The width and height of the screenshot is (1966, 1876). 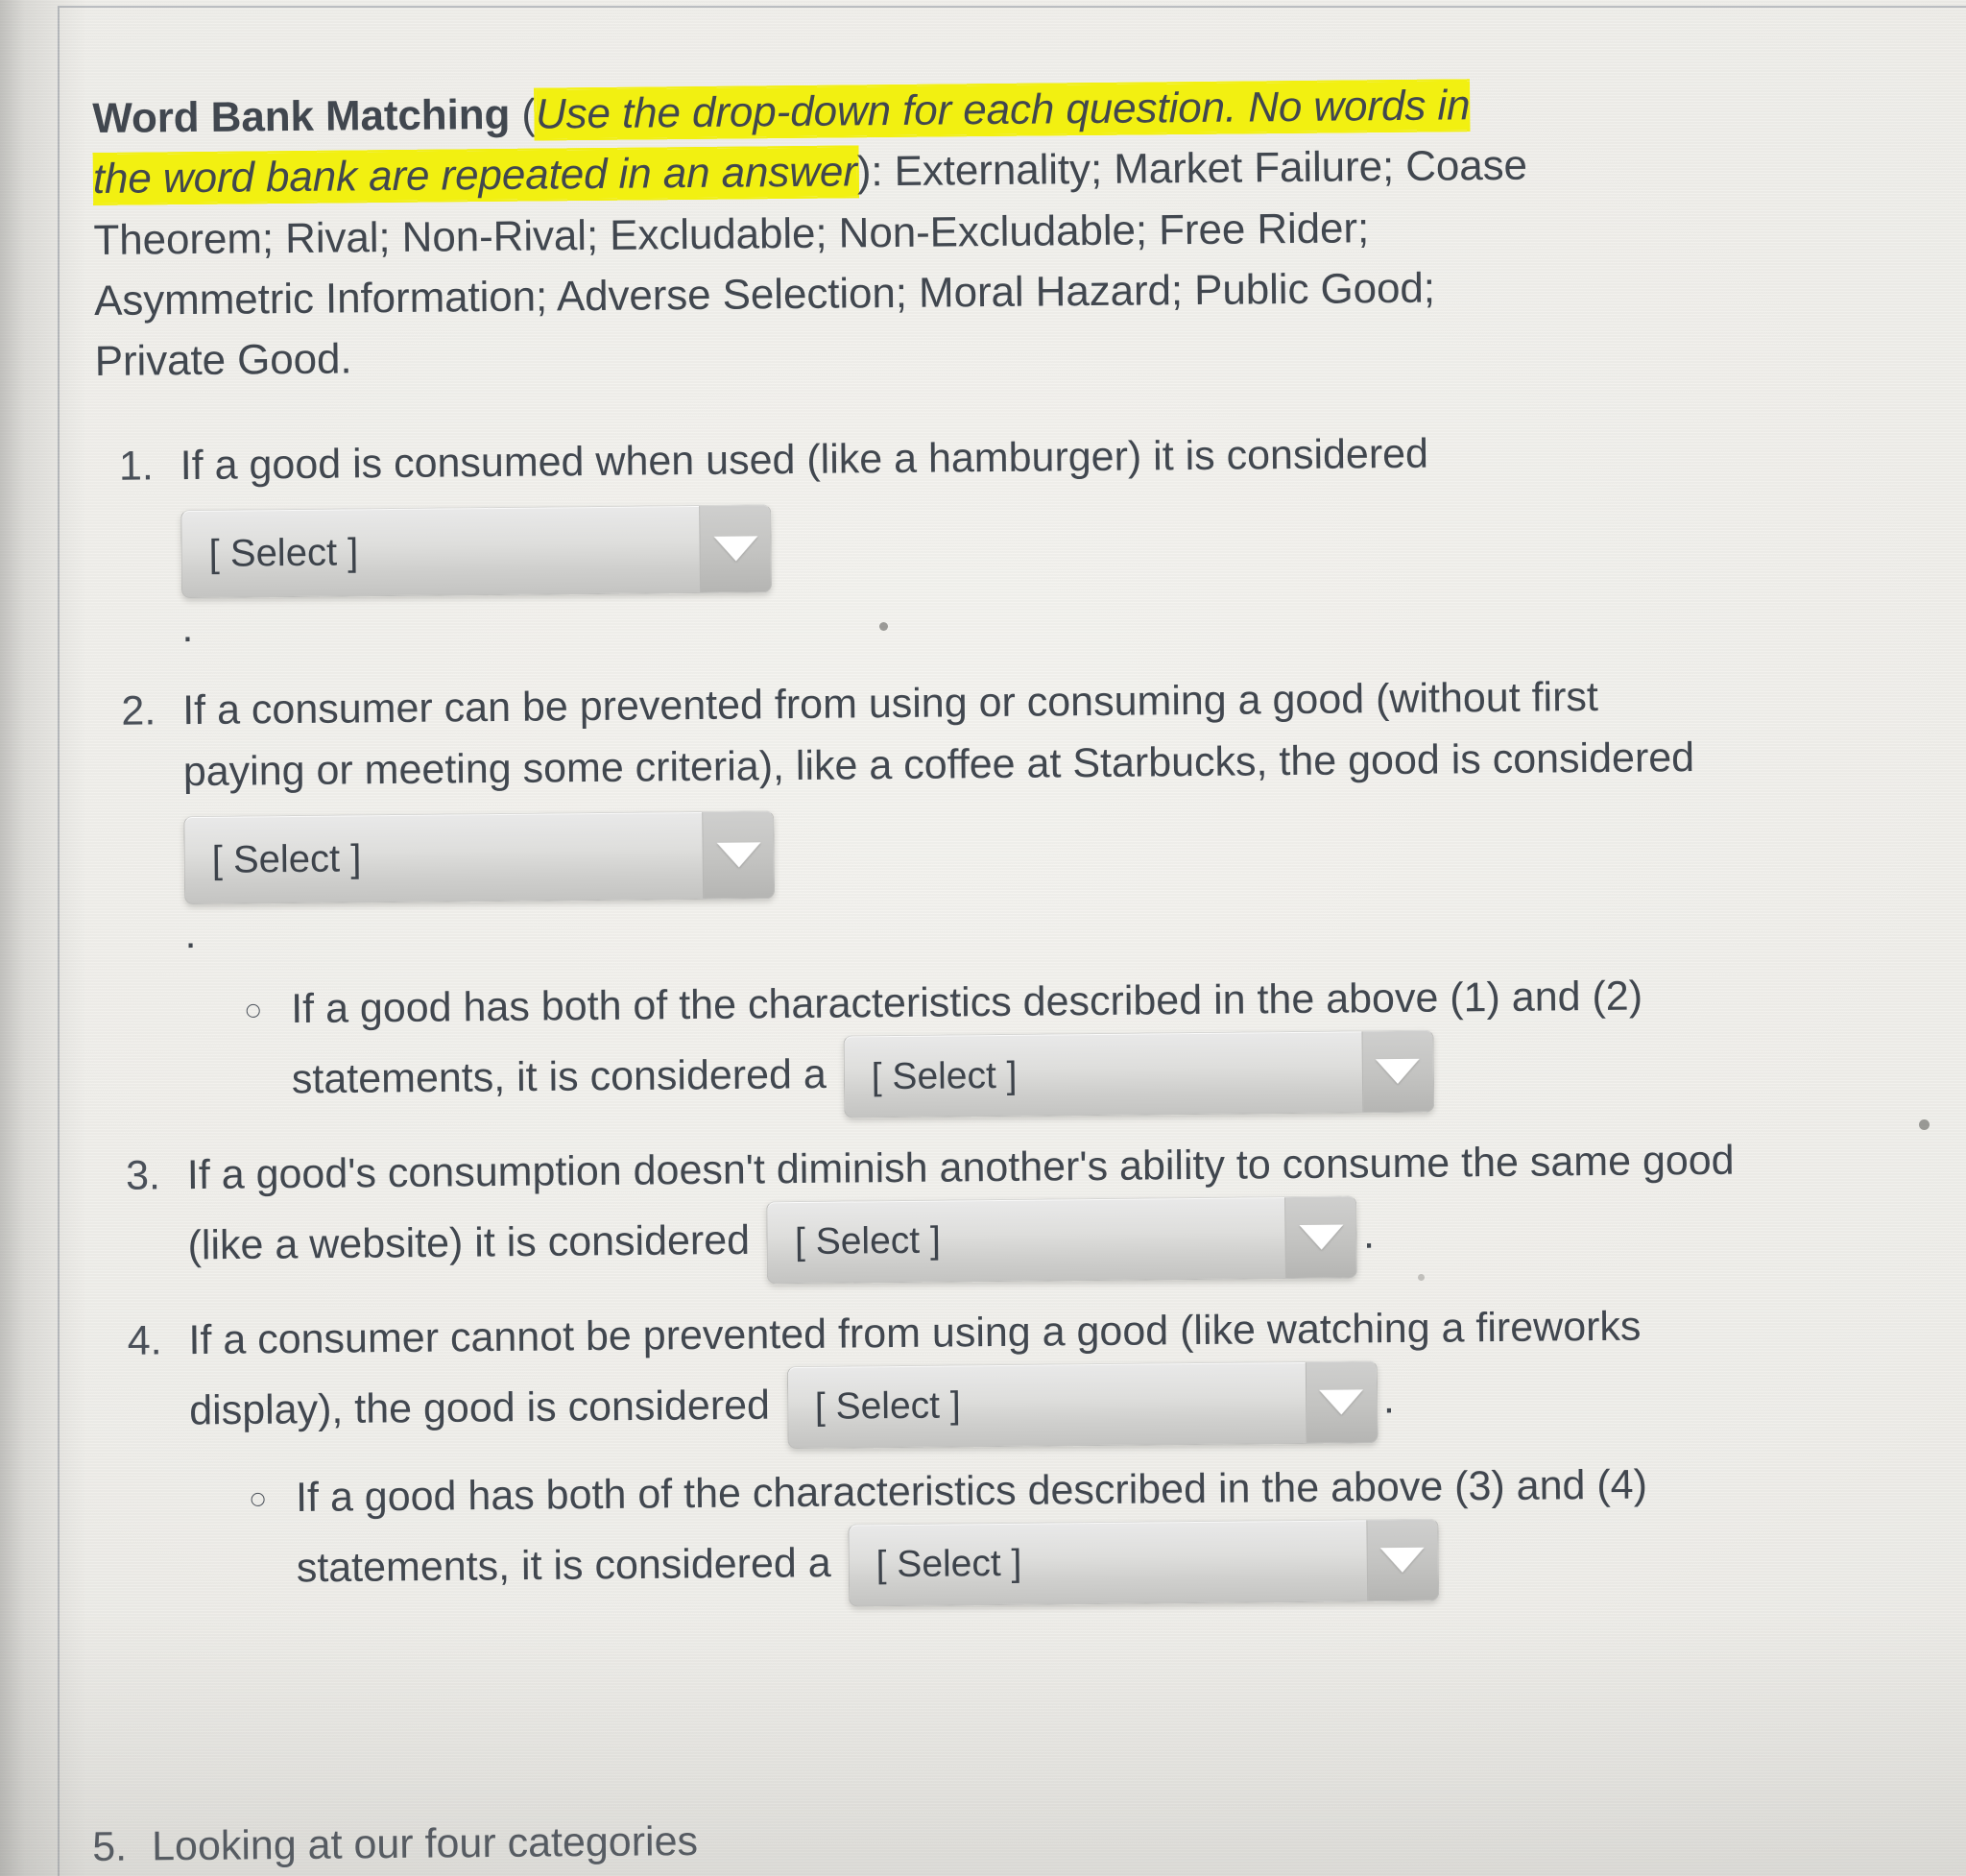 I want to click on question-4-sub-select-value: [ Select ], so click(x=948, y=1565).